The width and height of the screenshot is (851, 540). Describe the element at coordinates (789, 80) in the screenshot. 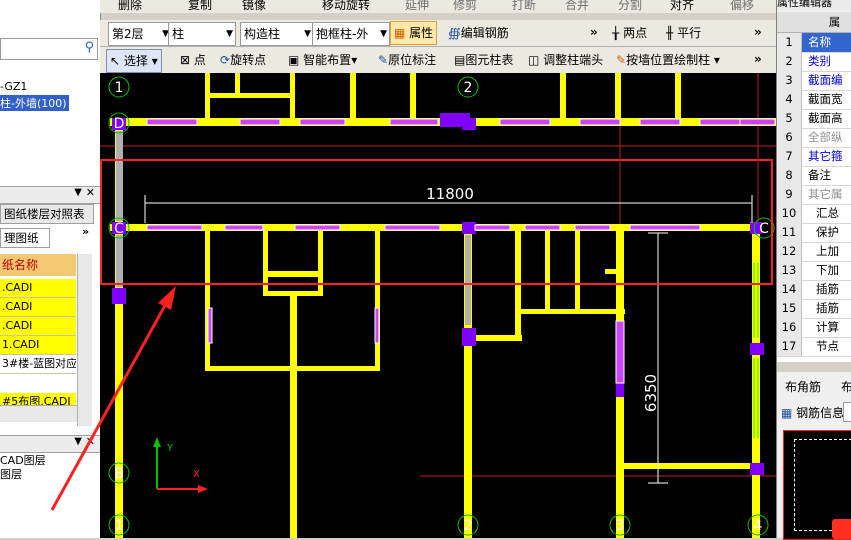

I see `property-row-number: 3` at that location.